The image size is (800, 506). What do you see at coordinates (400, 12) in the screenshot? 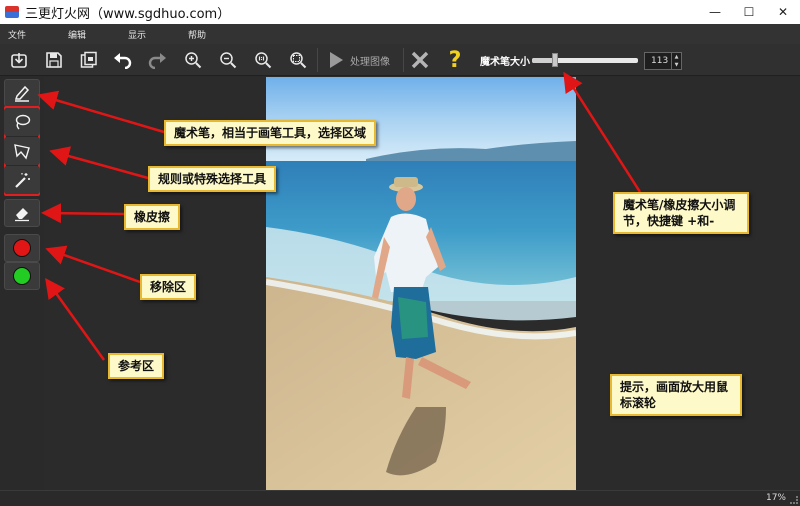
I see `title-bar: 三更灯火网（www.sgdhuo.com） — ☐ ✕` at bounding box center [400, 12].